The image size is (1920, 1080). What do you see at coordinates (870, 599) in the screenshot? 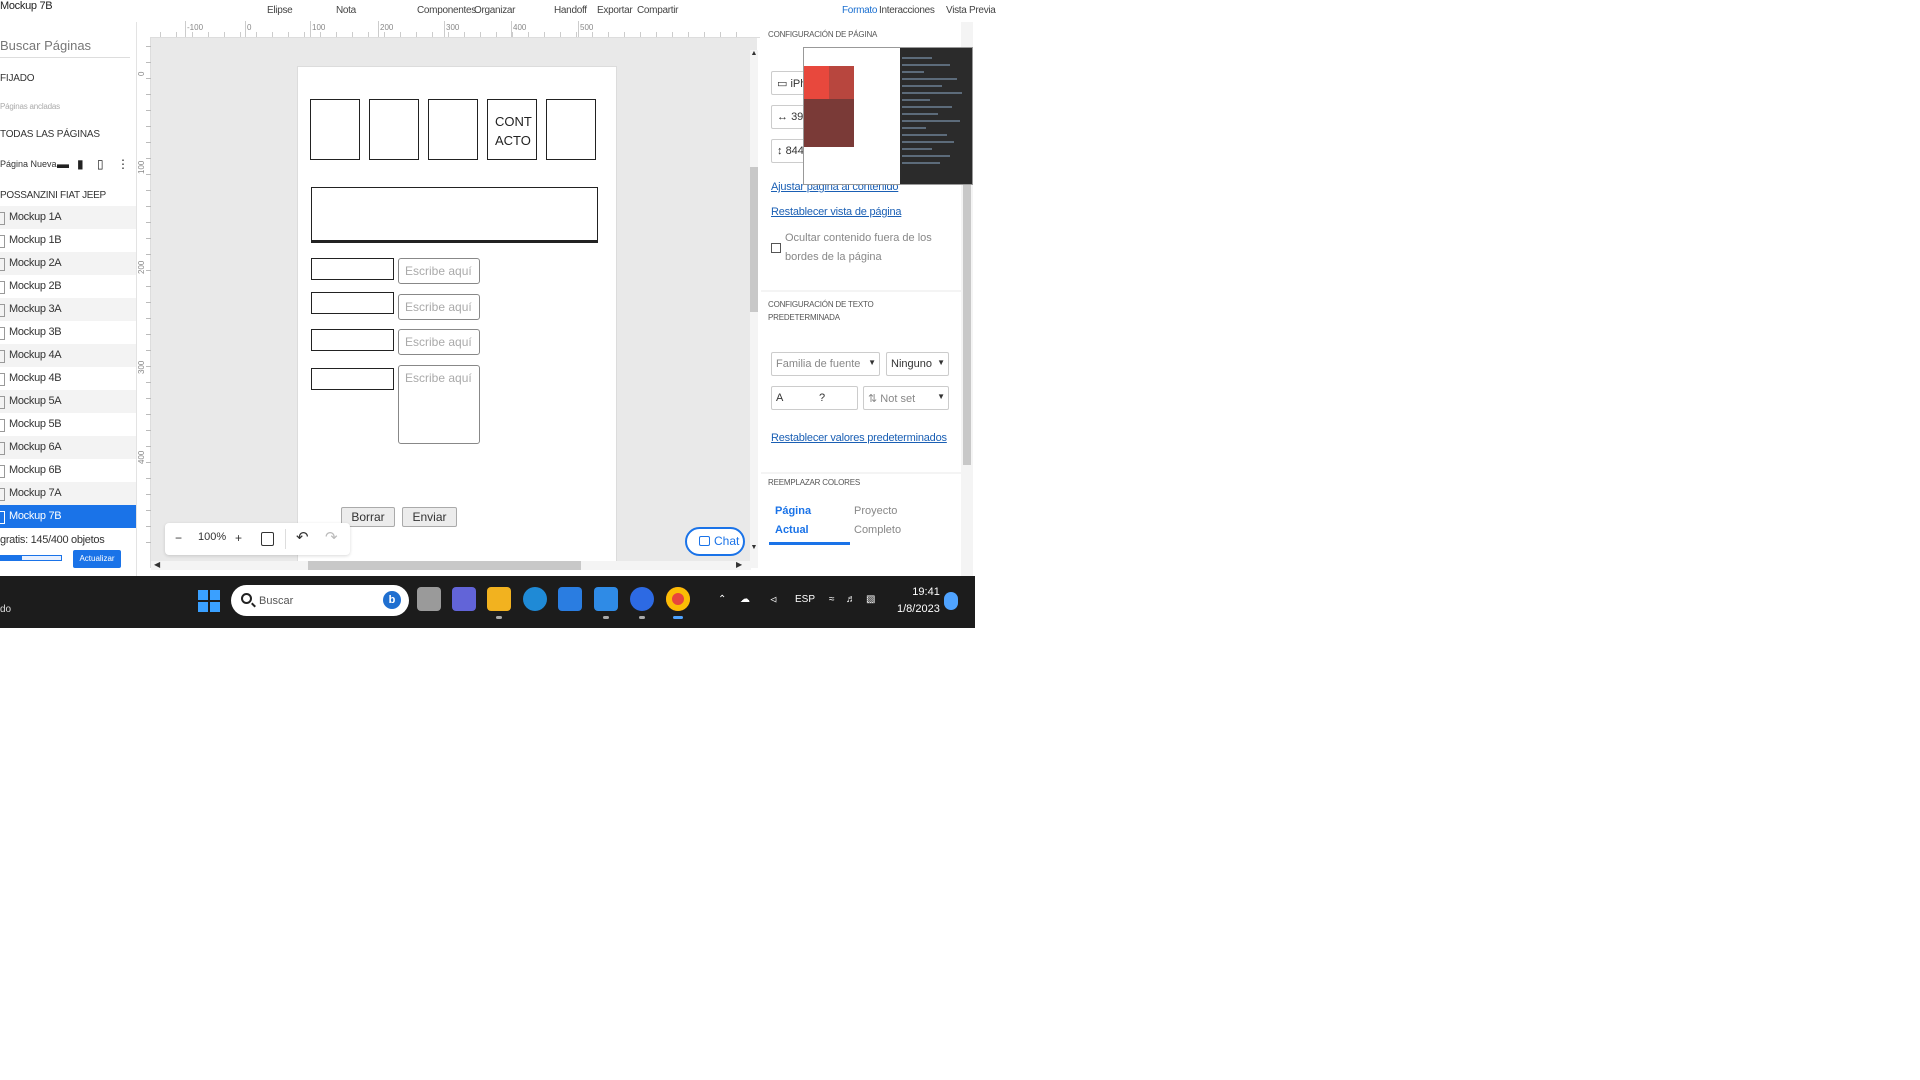
I see `battery-icon: ▧` at bounding box center [870, 599].